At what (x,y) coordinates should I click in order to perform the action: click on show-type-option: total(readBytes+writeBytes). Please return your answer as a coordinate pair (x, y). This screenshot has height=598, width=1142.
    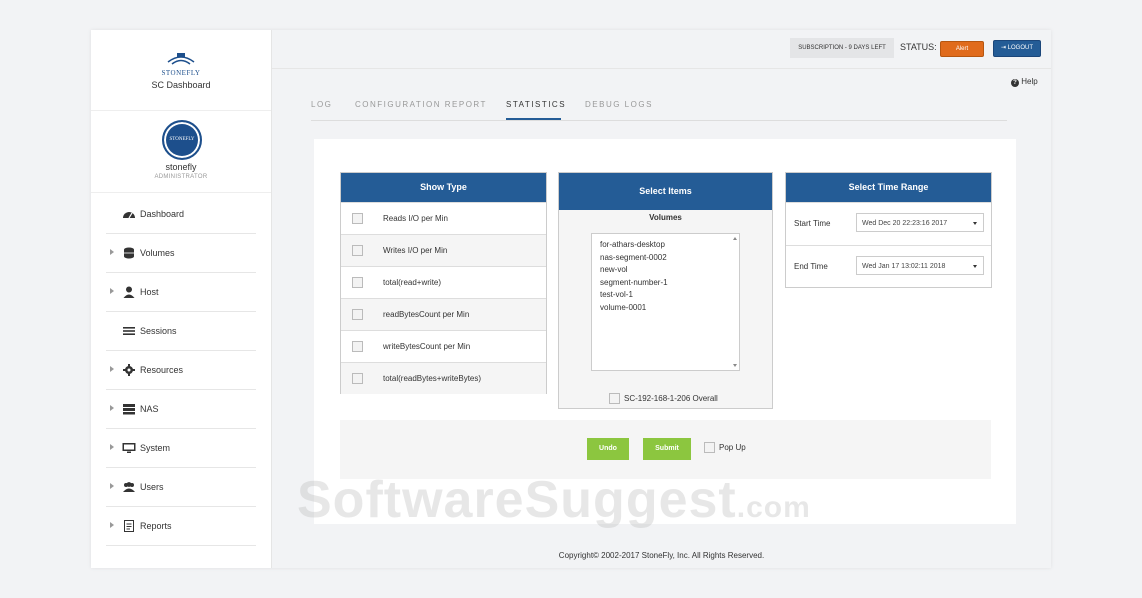
    Looking at the image, I should click on (443, 378).